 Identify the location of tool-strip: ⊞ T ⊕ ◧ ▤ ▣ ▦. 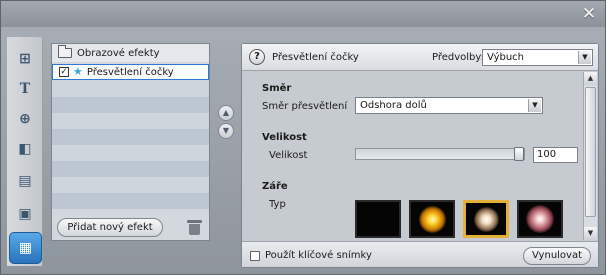
(25, 151).